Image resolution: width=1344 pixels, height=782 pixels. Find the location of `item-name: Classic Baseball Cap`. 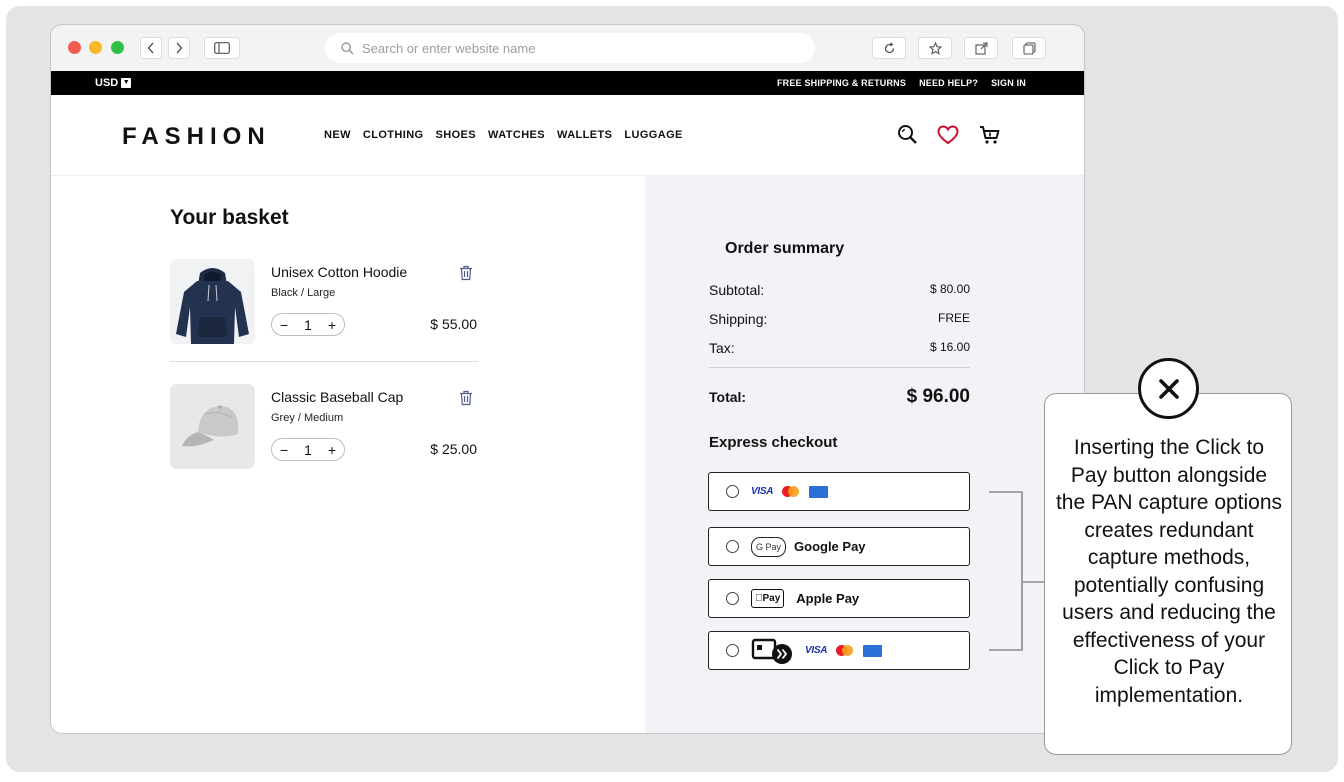

item-name: Classic Baseball Cap is located at coordinates (337, 397).